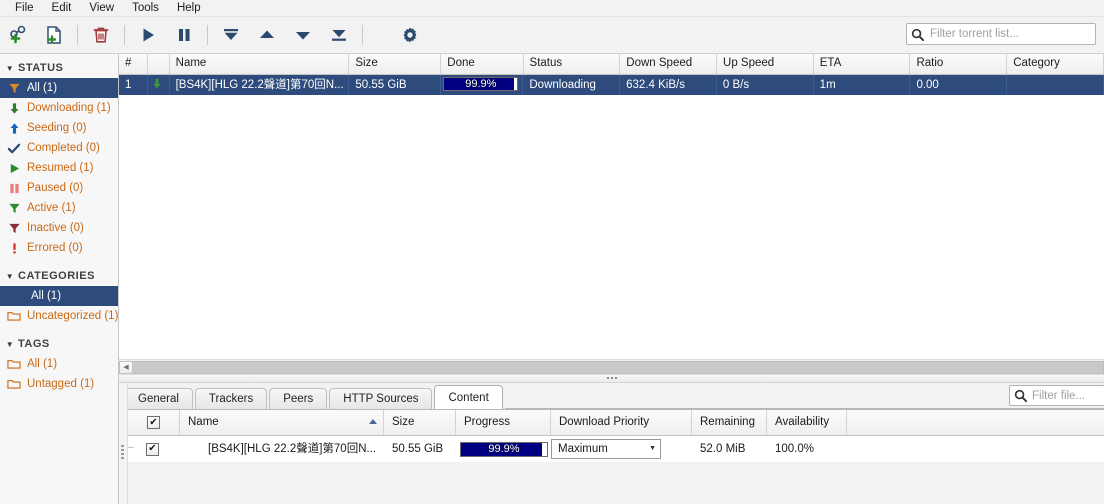 This screenshot has height=504, width=1104. I want to click on sidebar-item-active: Active (1), so click(59, 208).